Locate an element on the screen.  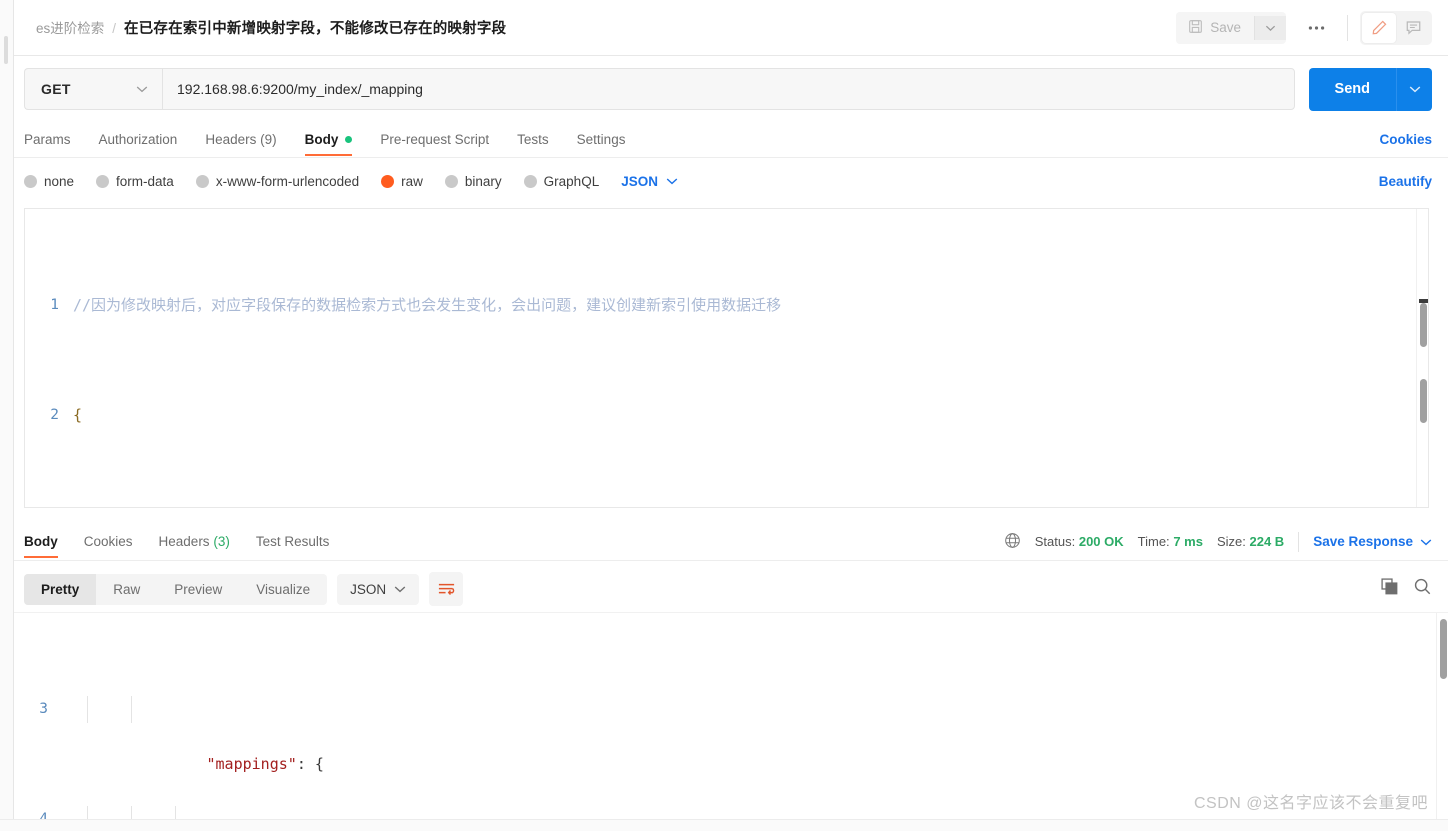
radio-label: x-www-form-urlencoded is located at coordinates (287, 181).